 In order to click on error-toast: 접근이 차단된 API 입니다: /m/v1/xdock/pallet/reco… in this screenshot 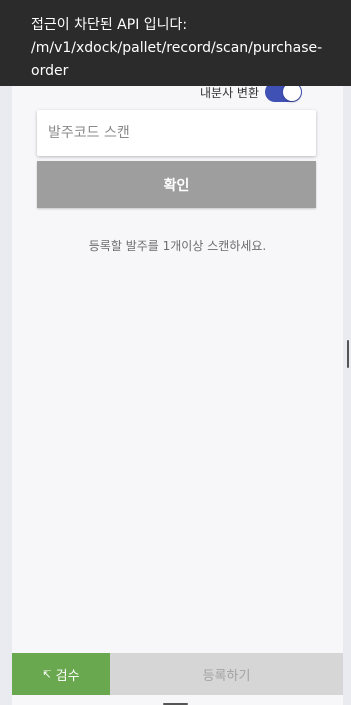, I will do `click(175, 43)`.